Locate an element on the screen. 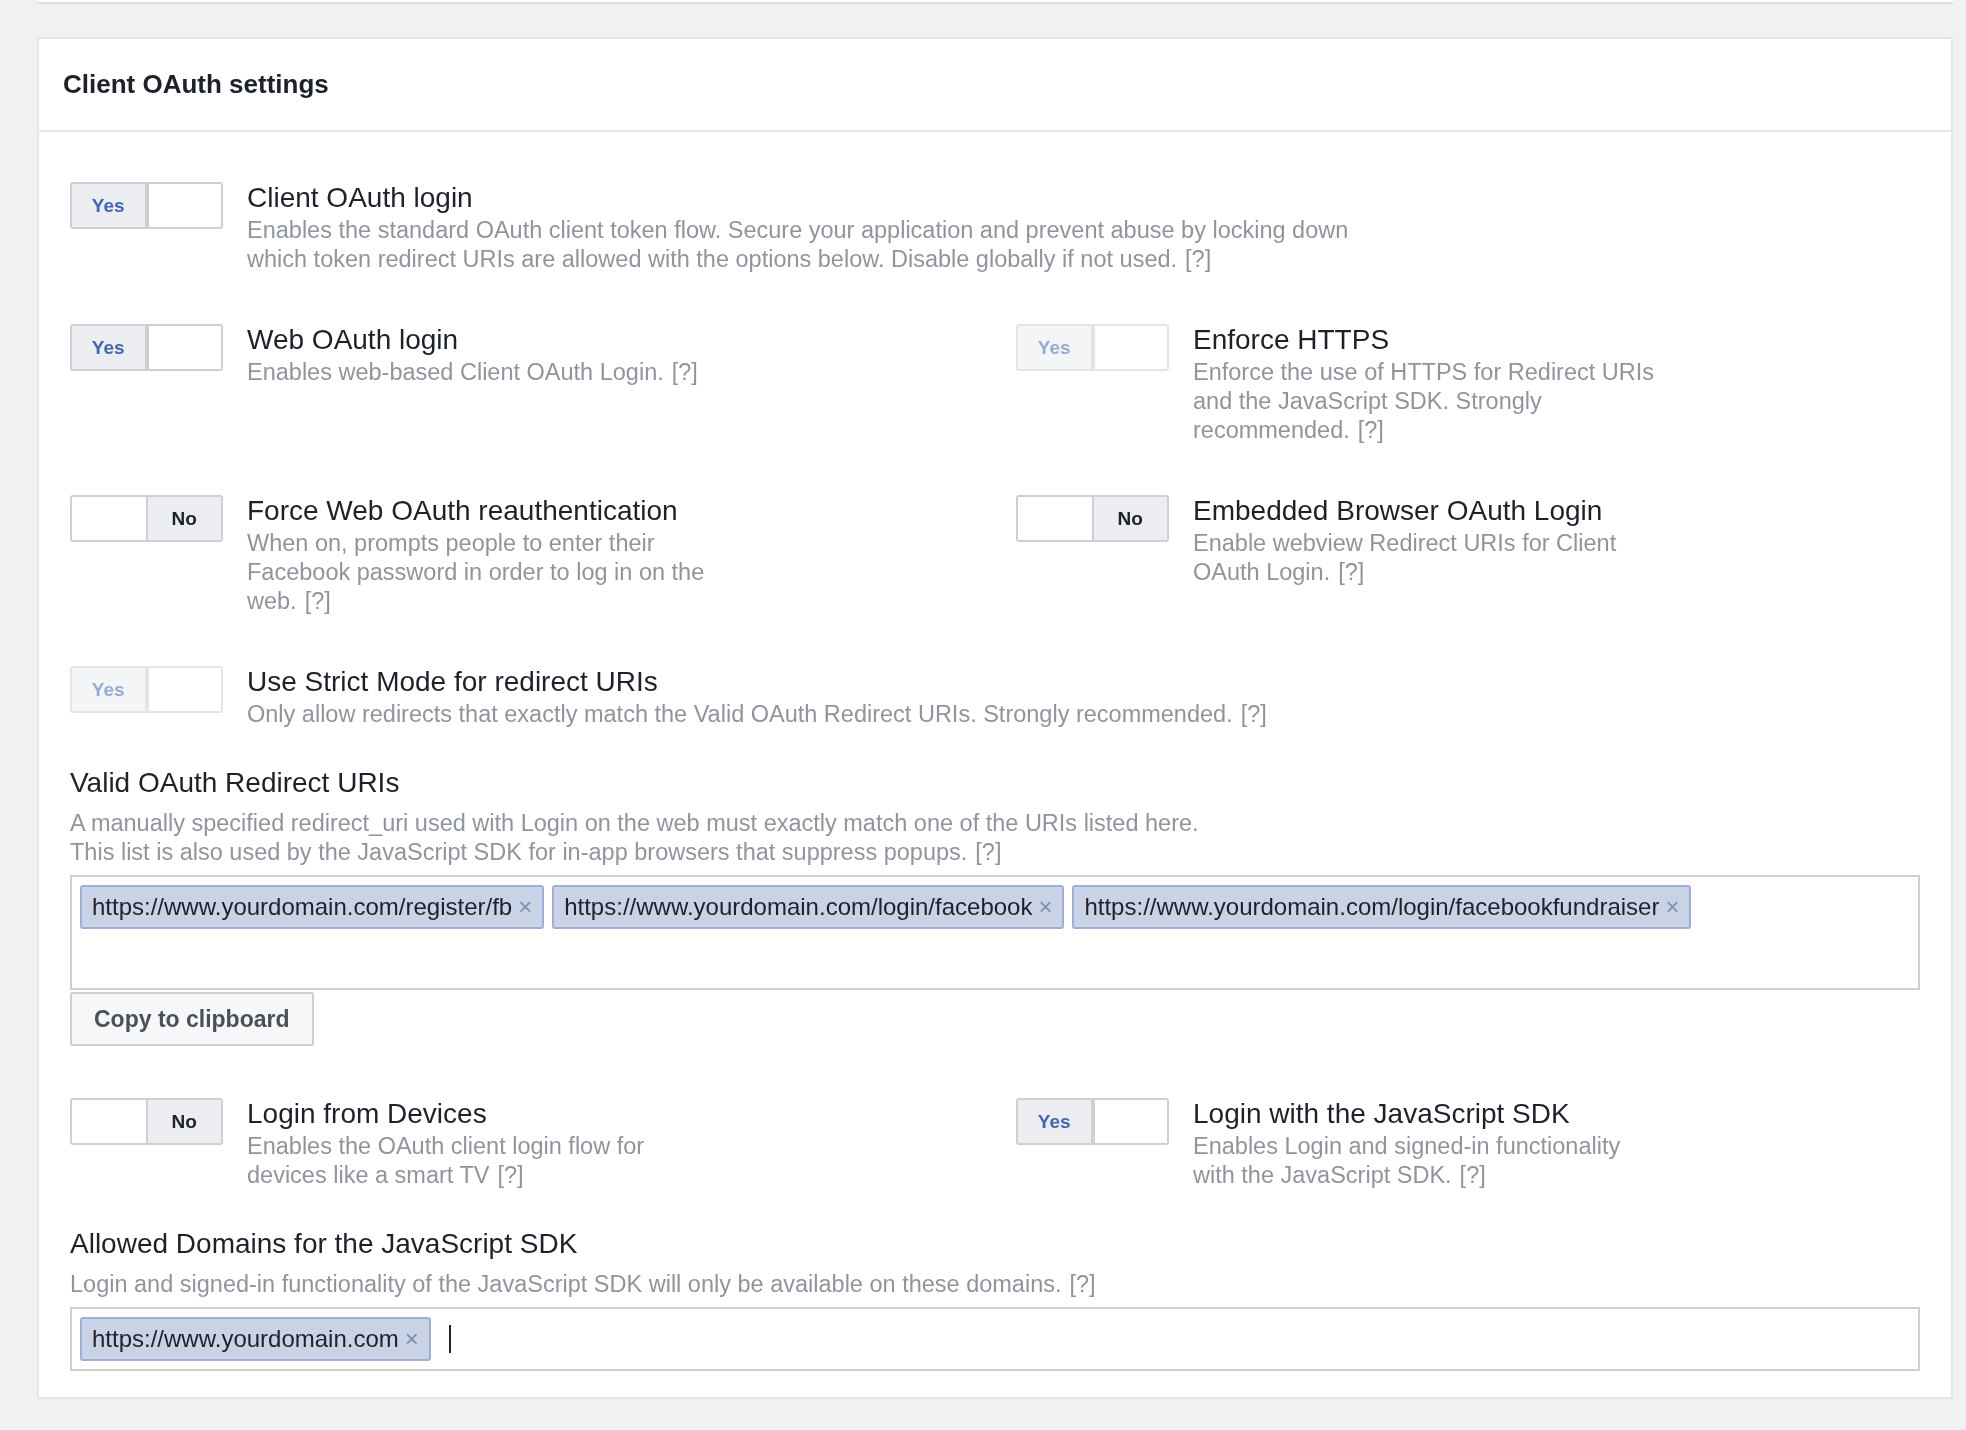 This screenshot has height=1430, width=1966. url-tag: https://www.yourdomain.com/login/facebook × is located at coordinates (808, 907).